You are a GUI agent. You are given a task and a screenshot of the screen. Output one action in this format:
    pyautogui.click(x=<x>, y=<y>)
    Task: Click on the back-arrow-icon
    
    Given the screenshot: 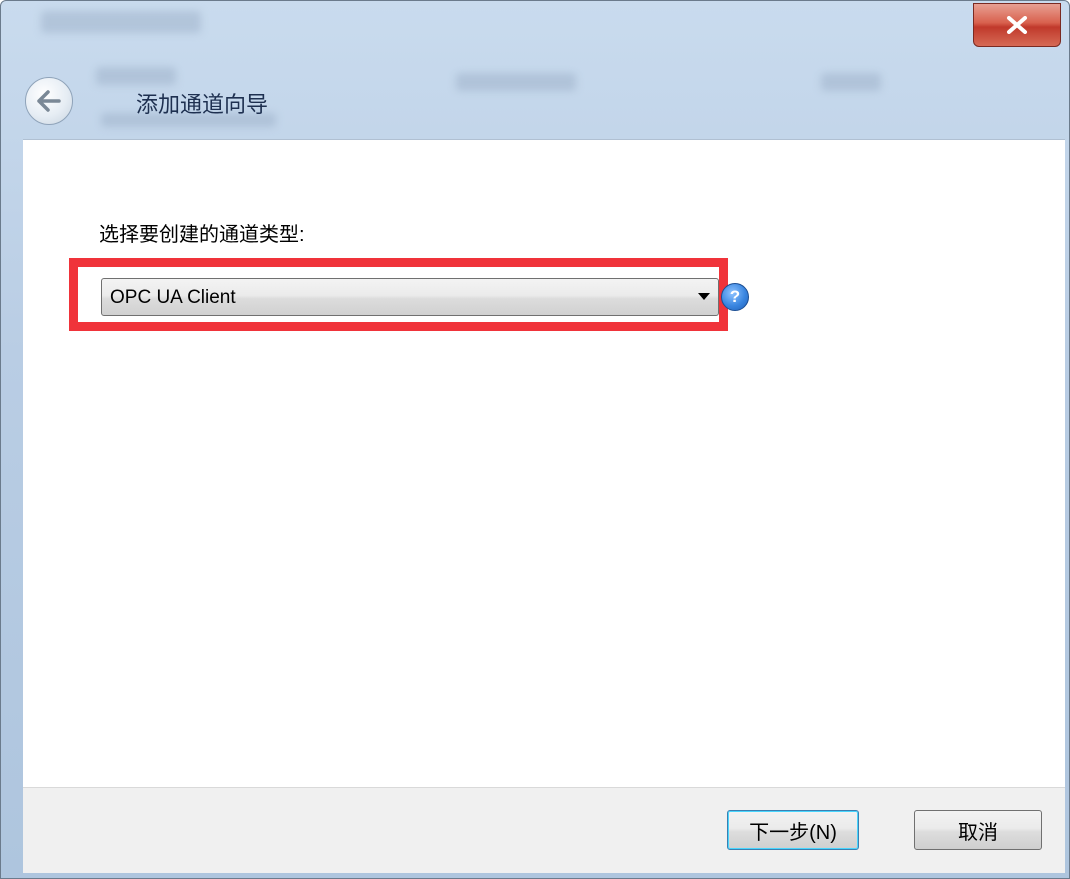 What is the action you would take?
    pyautogui.click(x=49, y=101)
    